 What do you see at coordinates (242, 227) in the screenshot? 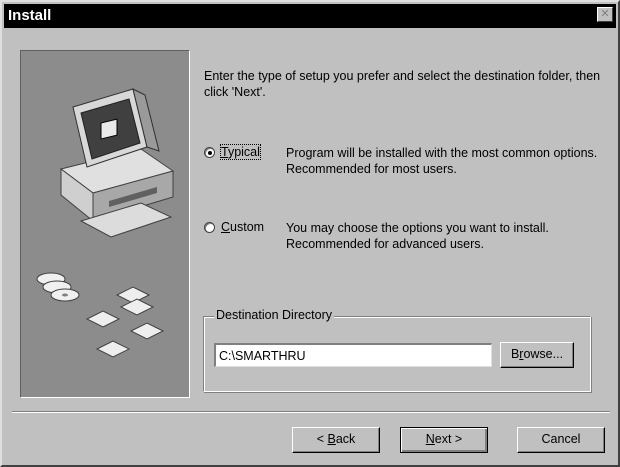
I see `custom-label: Custom` at bounding box center [242, 227].